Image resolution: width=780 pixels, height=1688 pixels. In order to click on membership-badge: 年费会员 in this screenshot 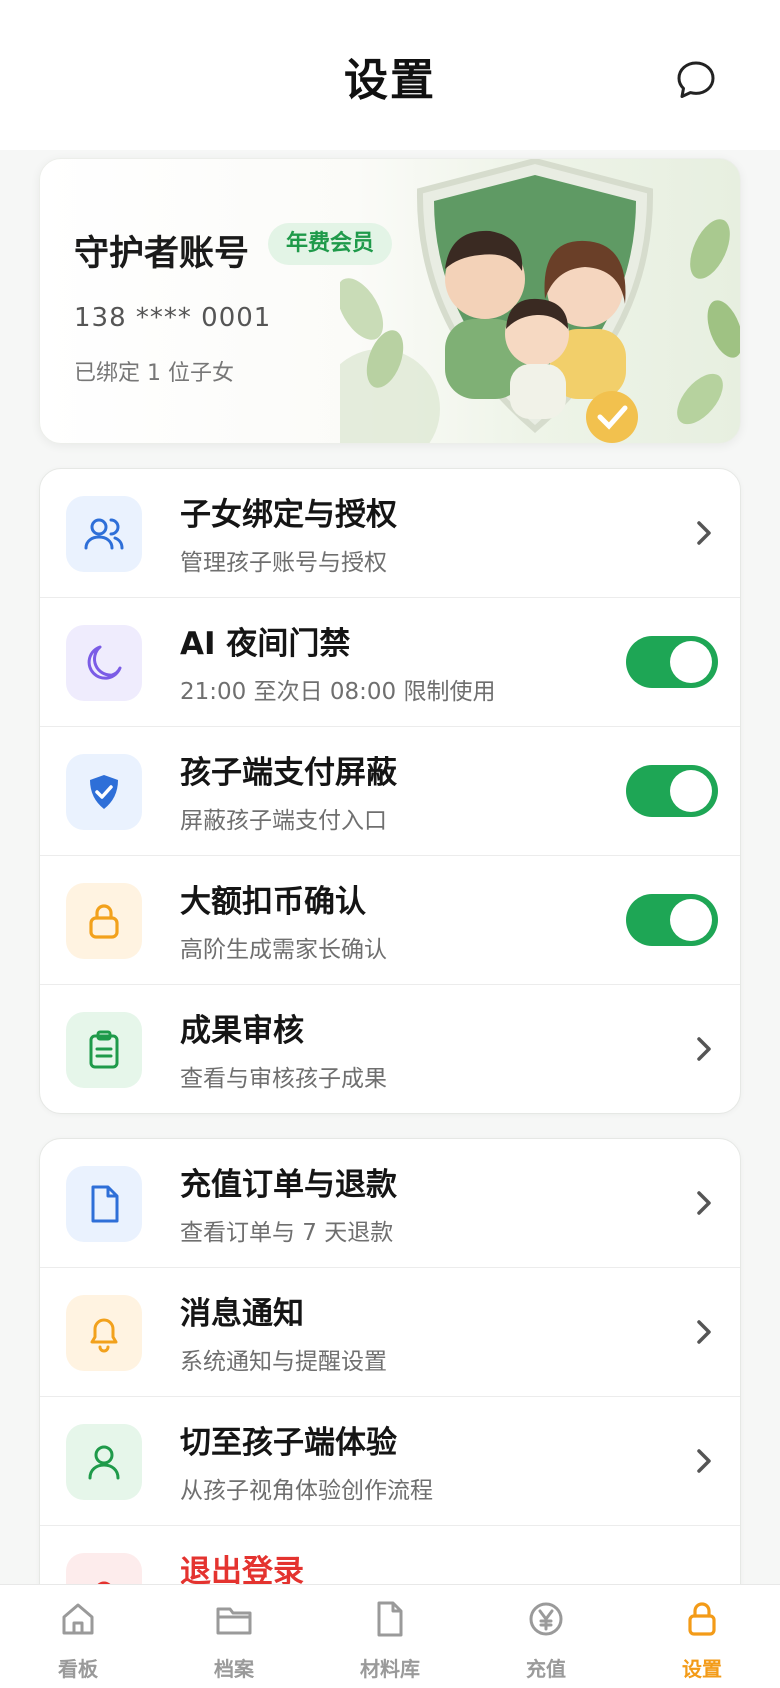, I will do `click(330, 244)`.